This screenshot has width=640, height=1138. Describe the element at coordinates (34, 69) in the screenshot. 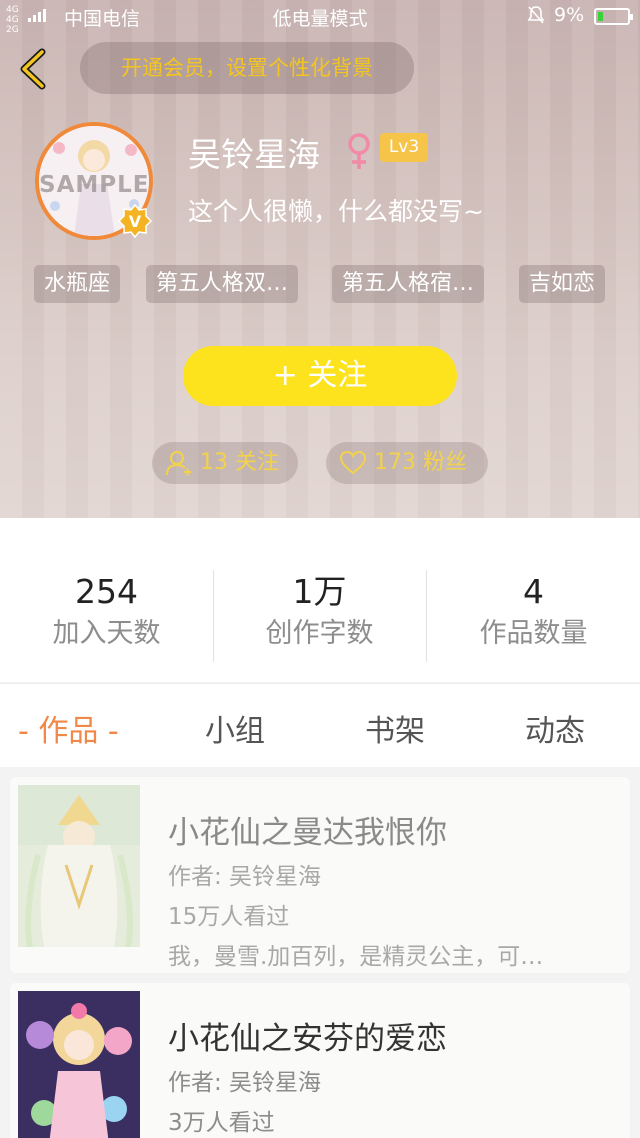

I see `back-chevron-icon` at that location.